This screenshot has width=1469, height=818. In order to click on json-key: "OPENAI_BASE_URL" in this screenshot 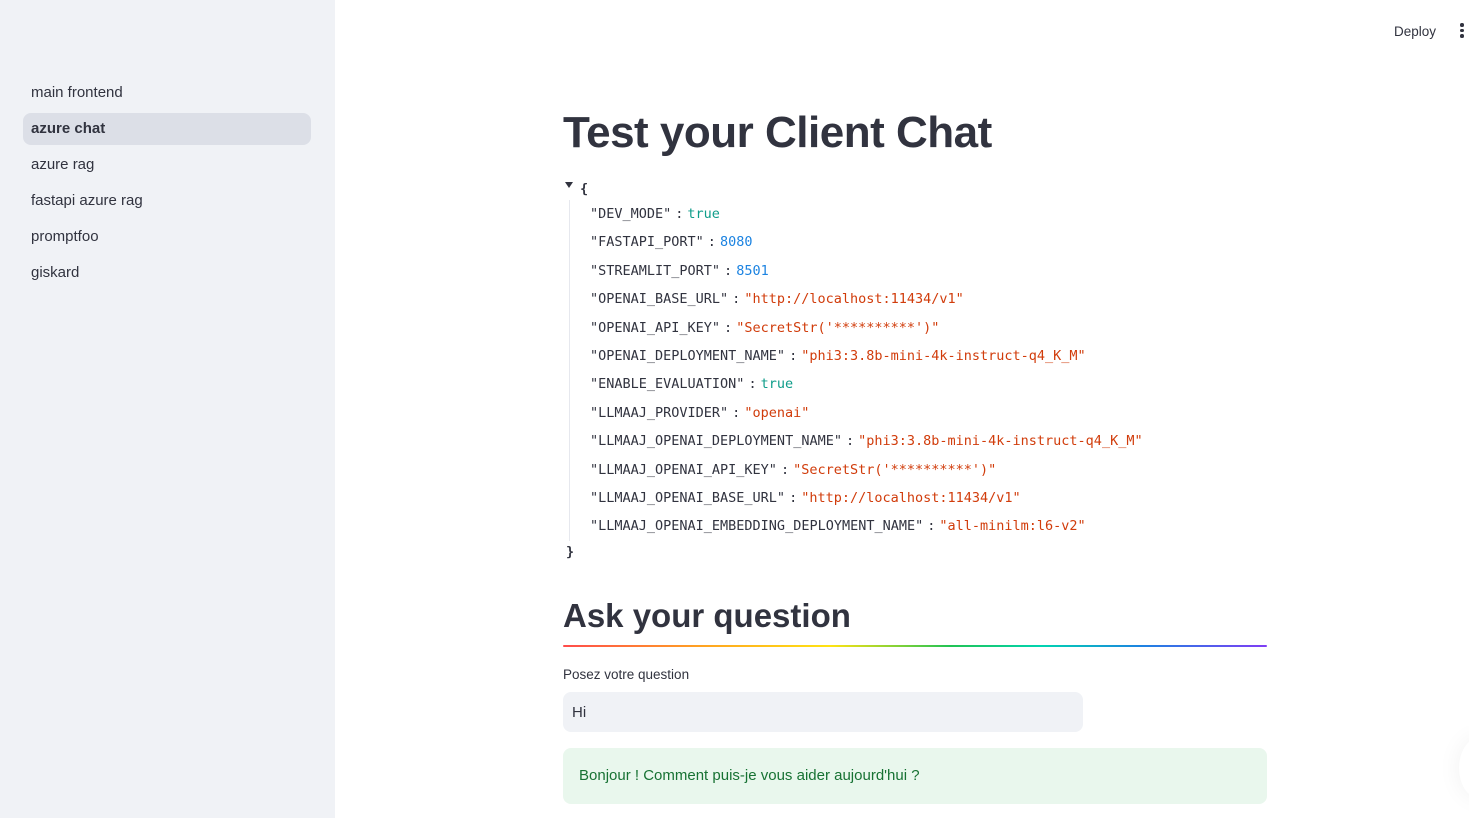, I will do `click(659, 299)`.